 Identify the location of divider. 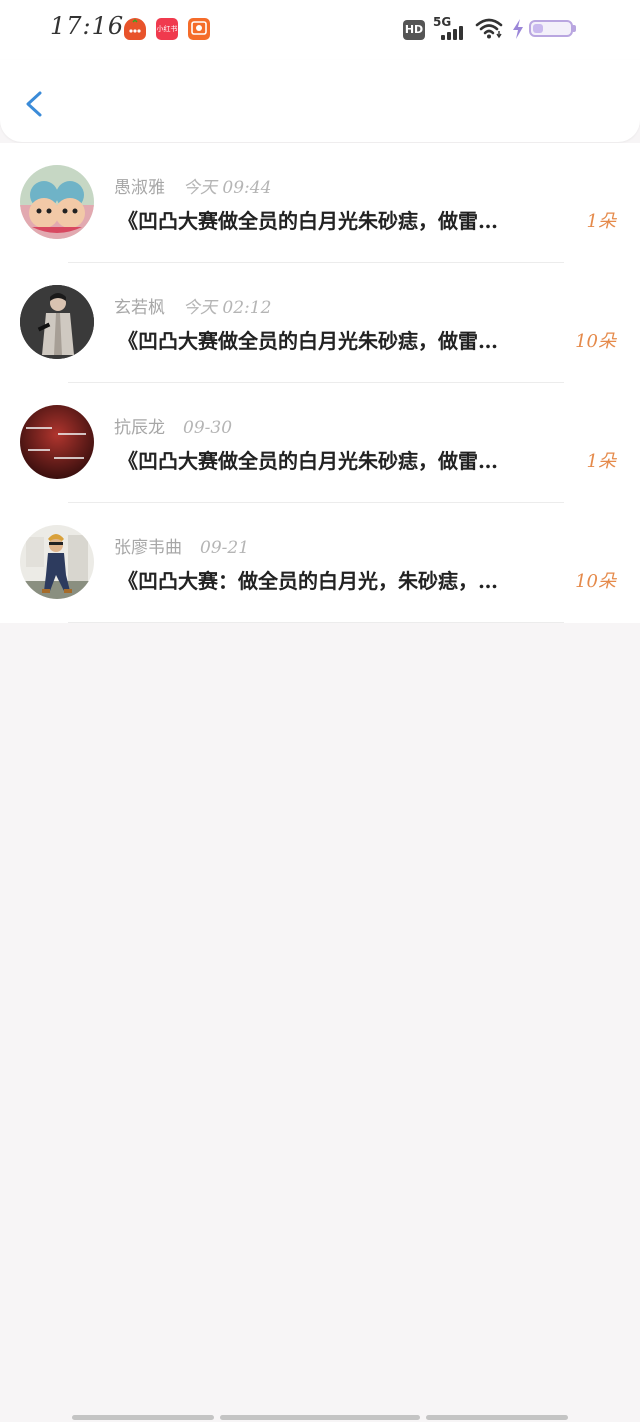
(316, 622).